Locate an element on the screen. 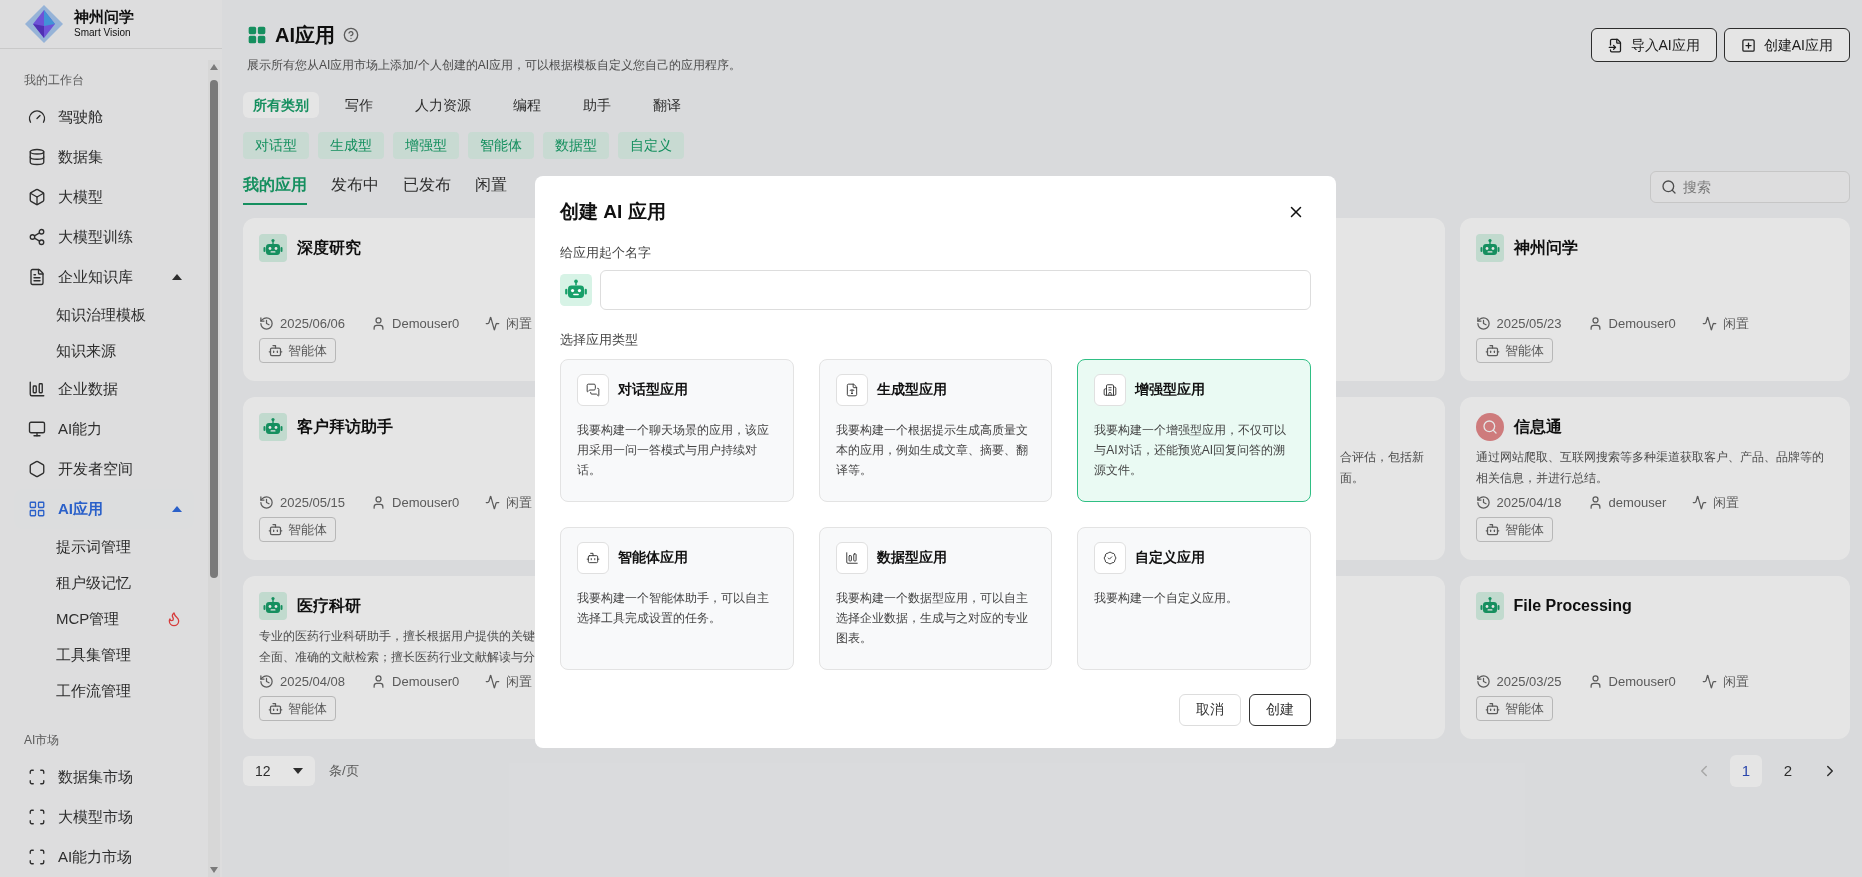 Image resolution: width=1862 pixels, height=877 pixels. logo-title: 神州问学 is located at coordinates (104, 18).